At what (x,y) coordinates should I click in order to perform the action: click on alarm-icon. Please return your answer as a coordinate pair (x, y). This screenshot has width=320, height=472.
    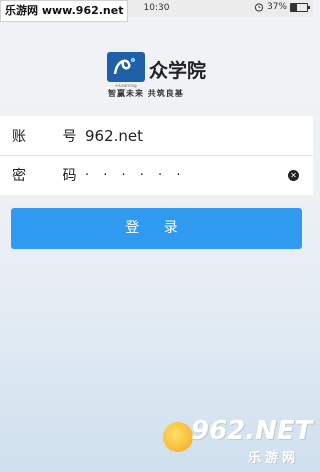
    Looking at the image, I should click on (259, 7).